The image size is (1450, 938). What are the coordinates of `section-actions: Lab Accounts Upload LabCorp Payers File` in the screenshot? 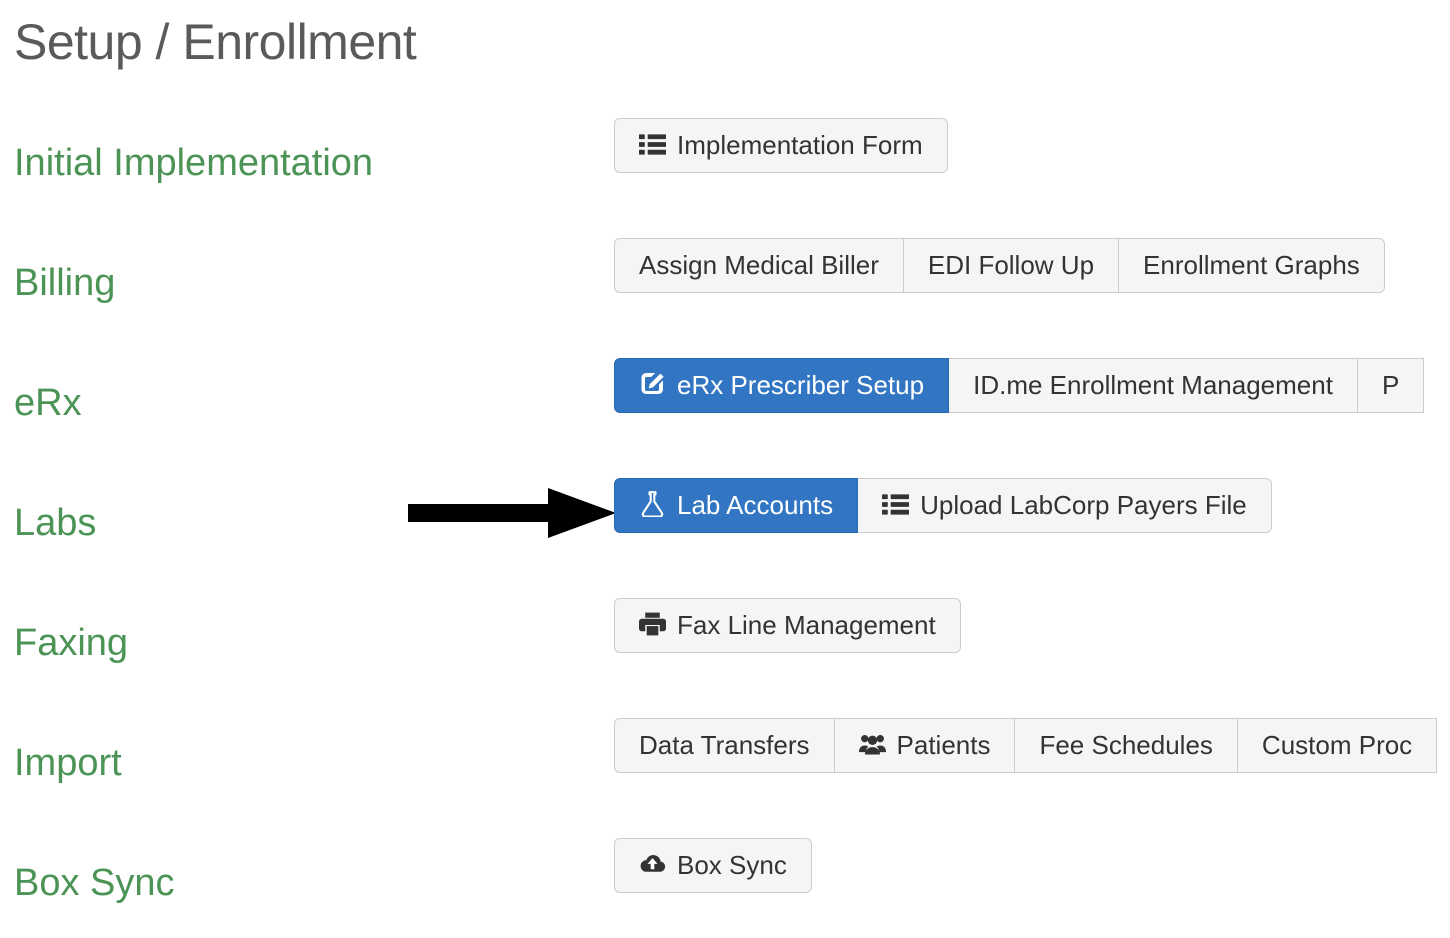 It's located at (943, 505).